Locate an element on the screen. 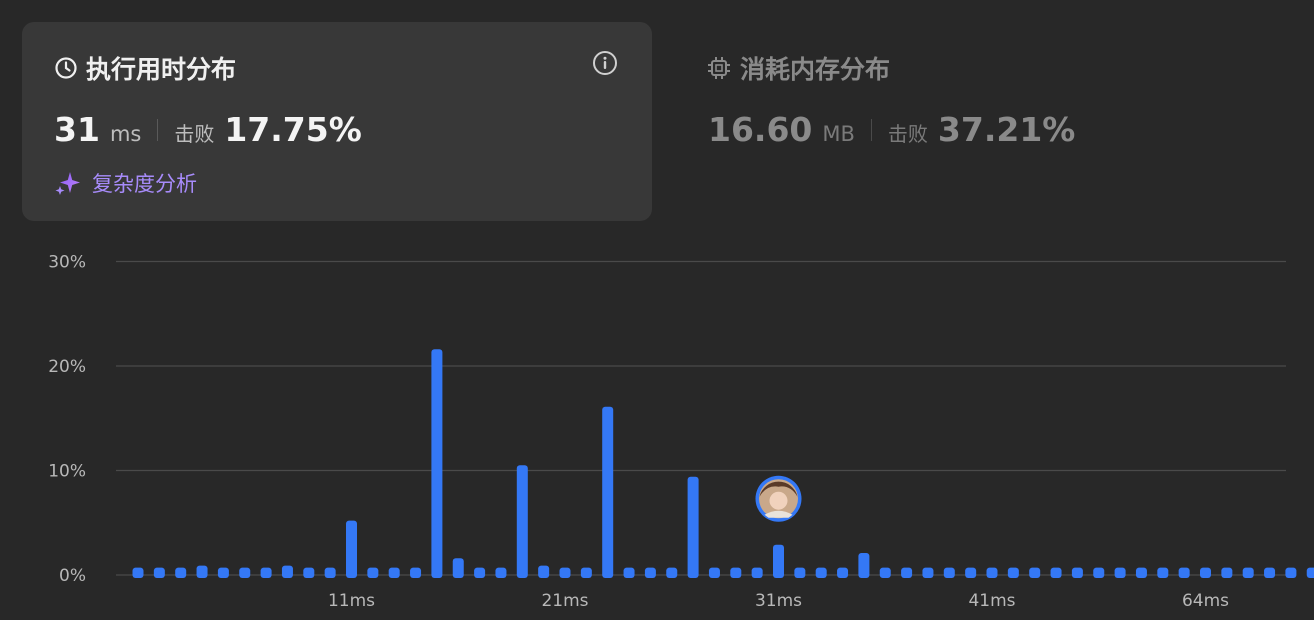 The width and height of the screenshot is (1314, 620). y-tick-label: 20% is located at coordinates (67, 367).